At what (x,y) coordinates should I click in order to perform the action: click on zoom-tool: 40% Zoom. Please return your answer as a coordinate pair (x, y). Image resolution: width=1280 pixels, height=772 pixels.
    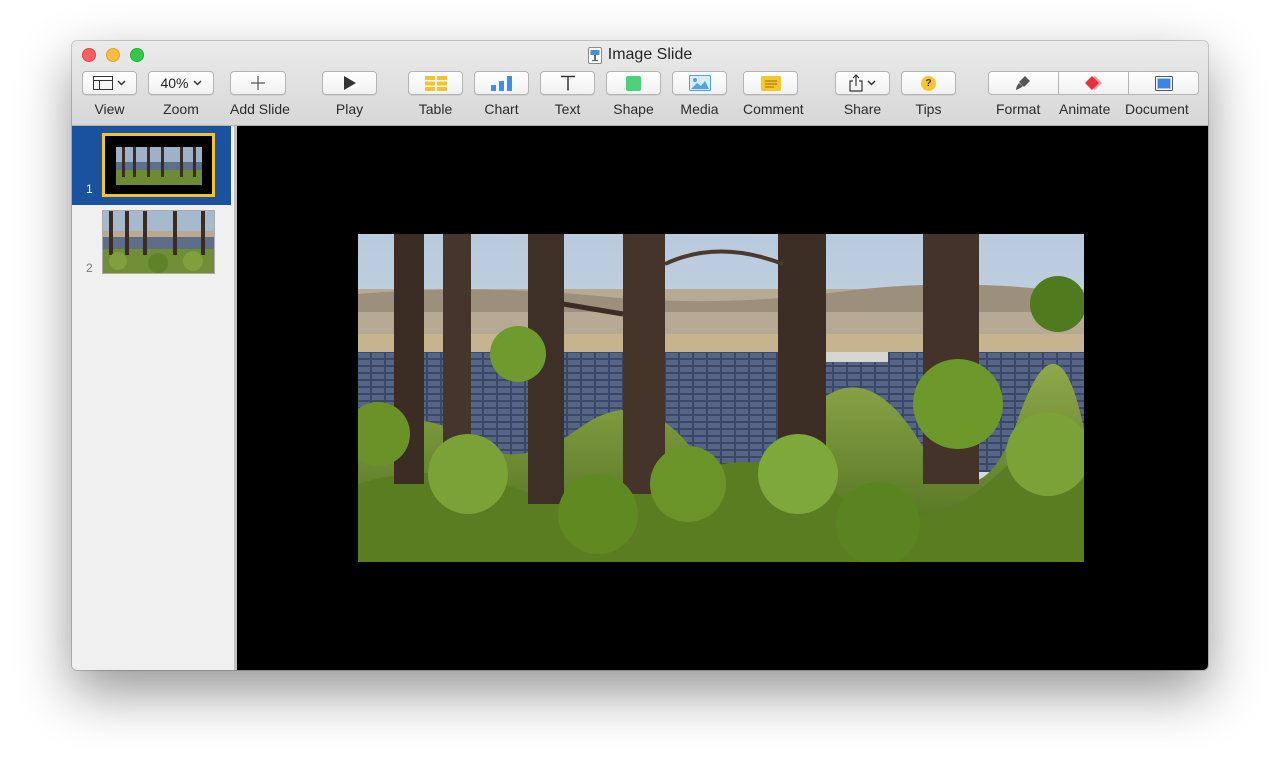
    Looking at the image, I should click on (181, 94).